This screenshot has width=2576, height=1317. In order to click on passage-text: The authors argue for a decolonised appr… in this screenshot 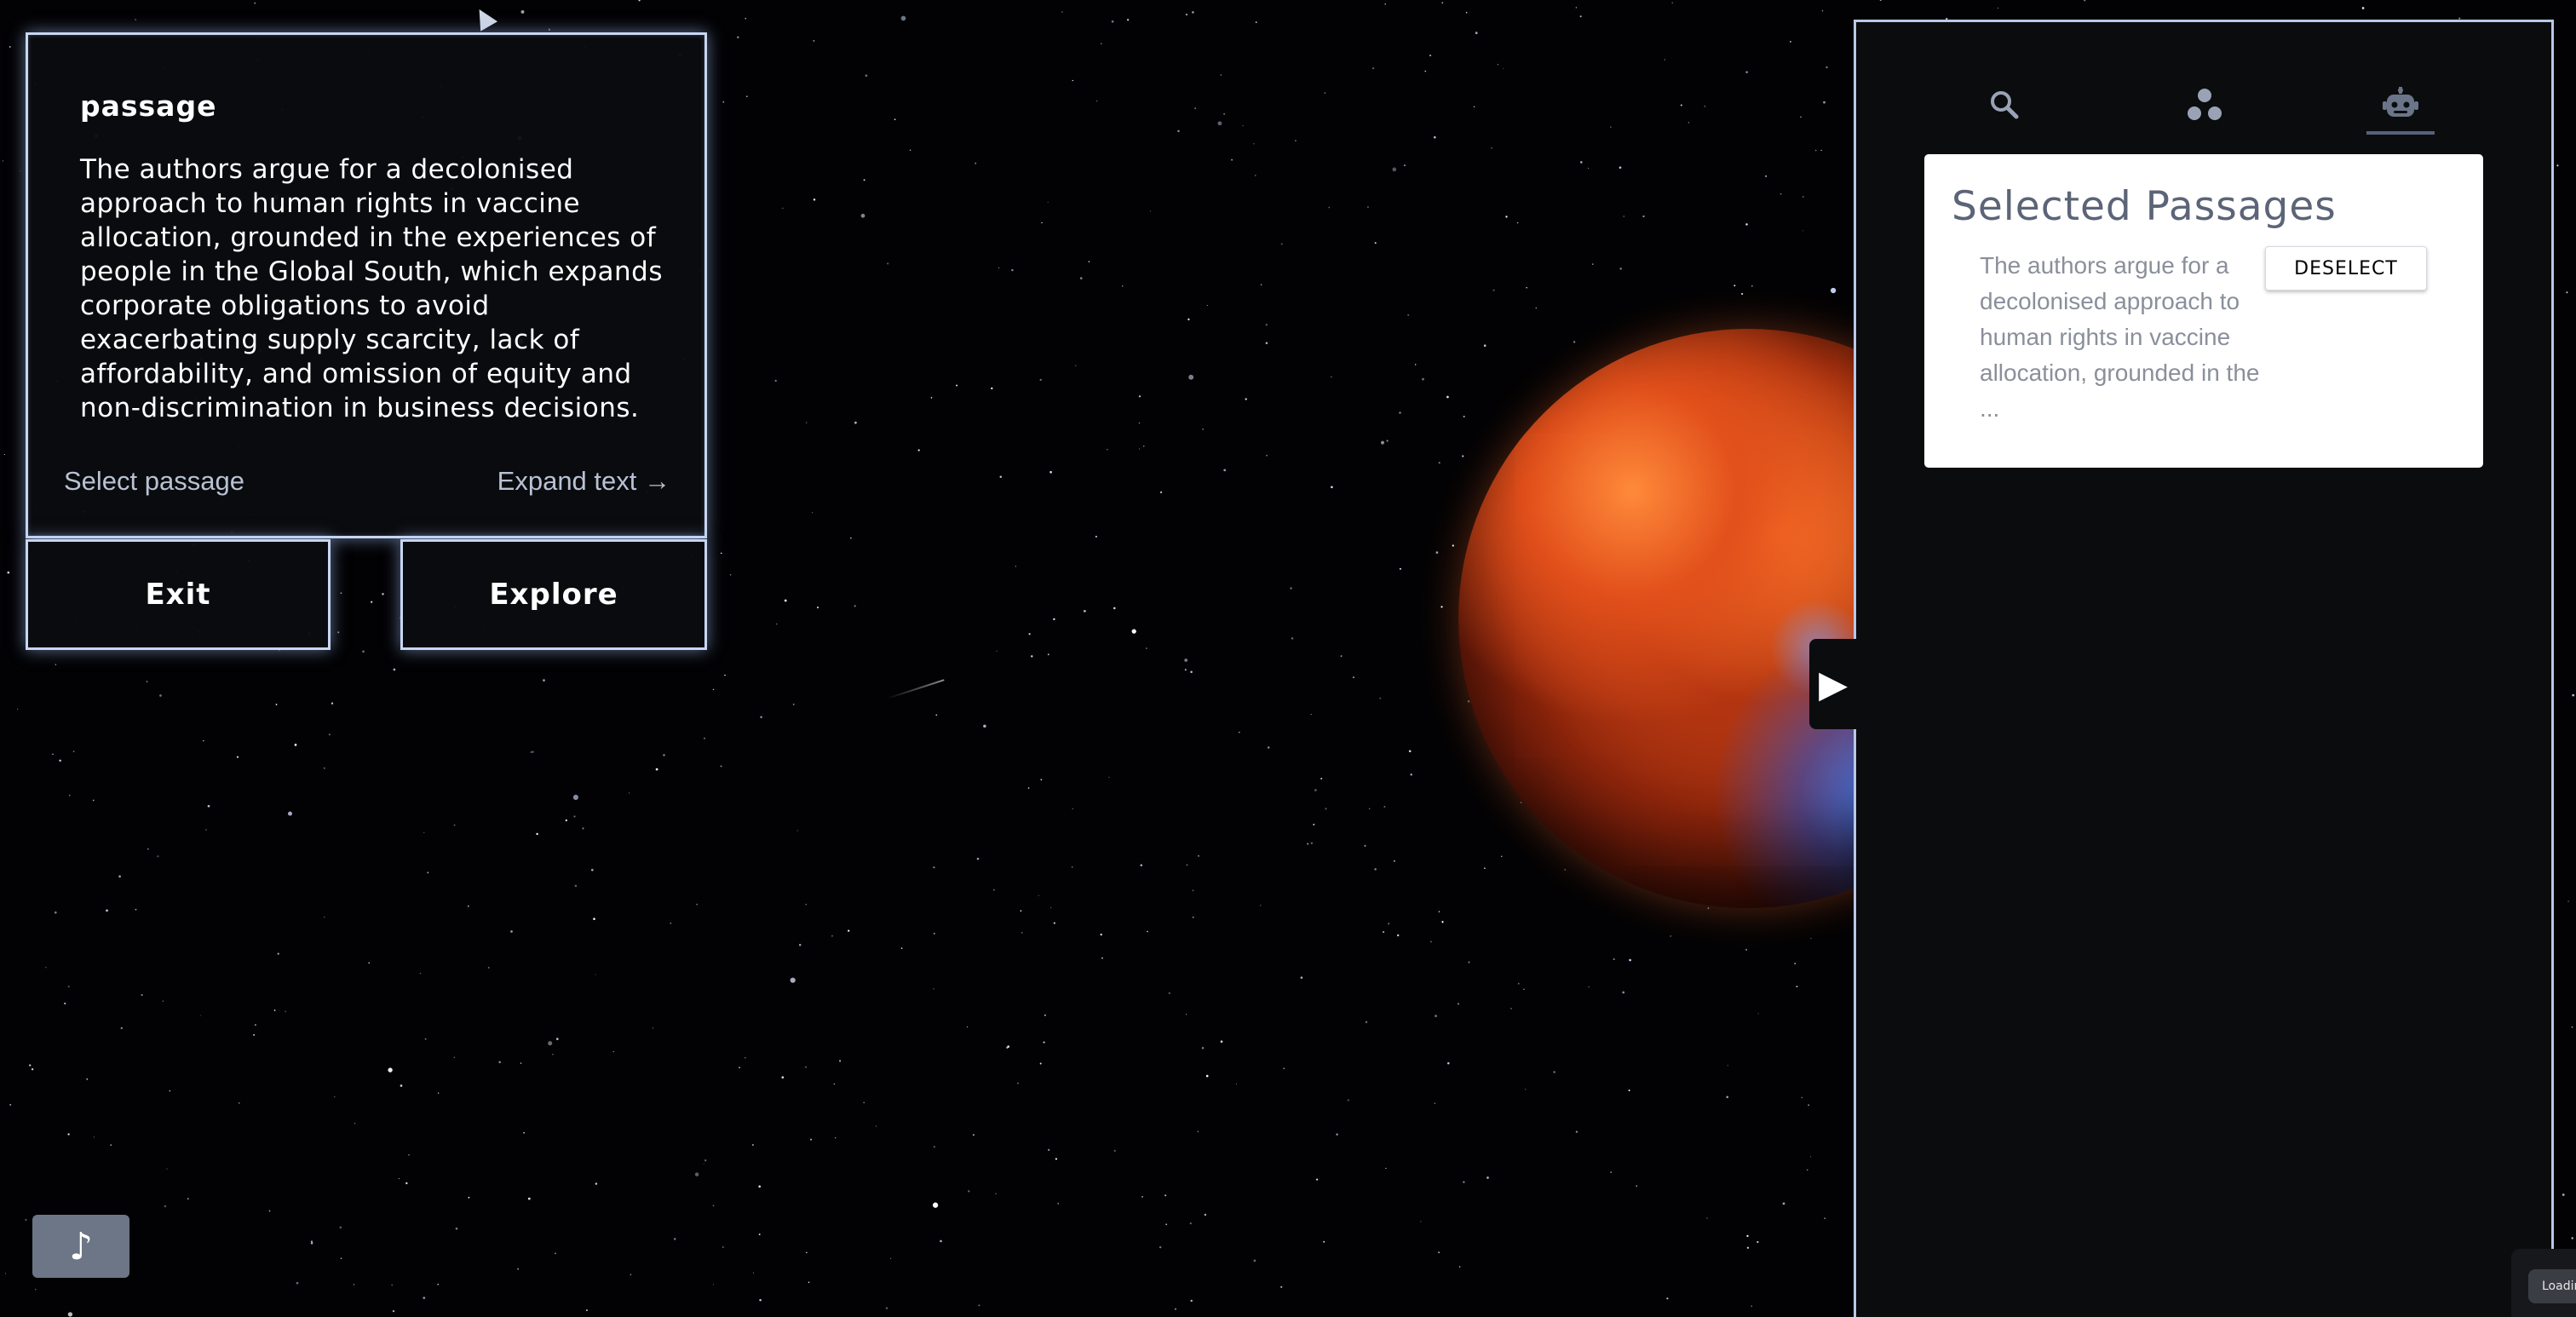, I will do `click(372, 288)`.